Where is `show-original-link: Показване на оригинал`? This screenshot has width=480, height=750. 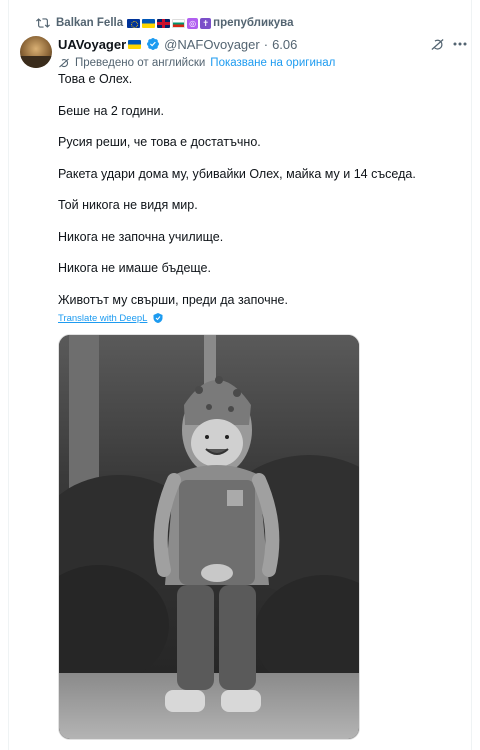 show-original-link: Показване на оригинал is located at coordinates (272, 63).